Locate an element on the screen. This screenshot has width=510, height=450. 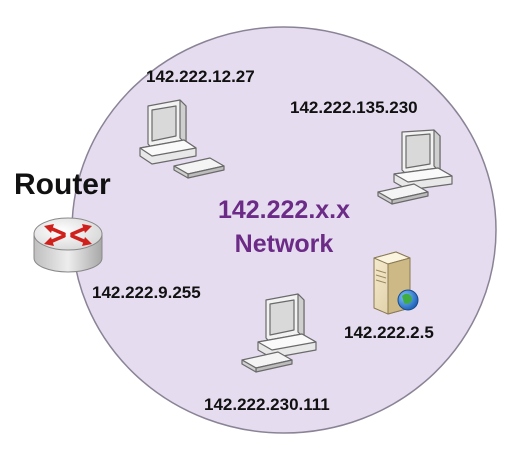
network-address-label: 142.222.x.x is located at coordinates (284, 210).